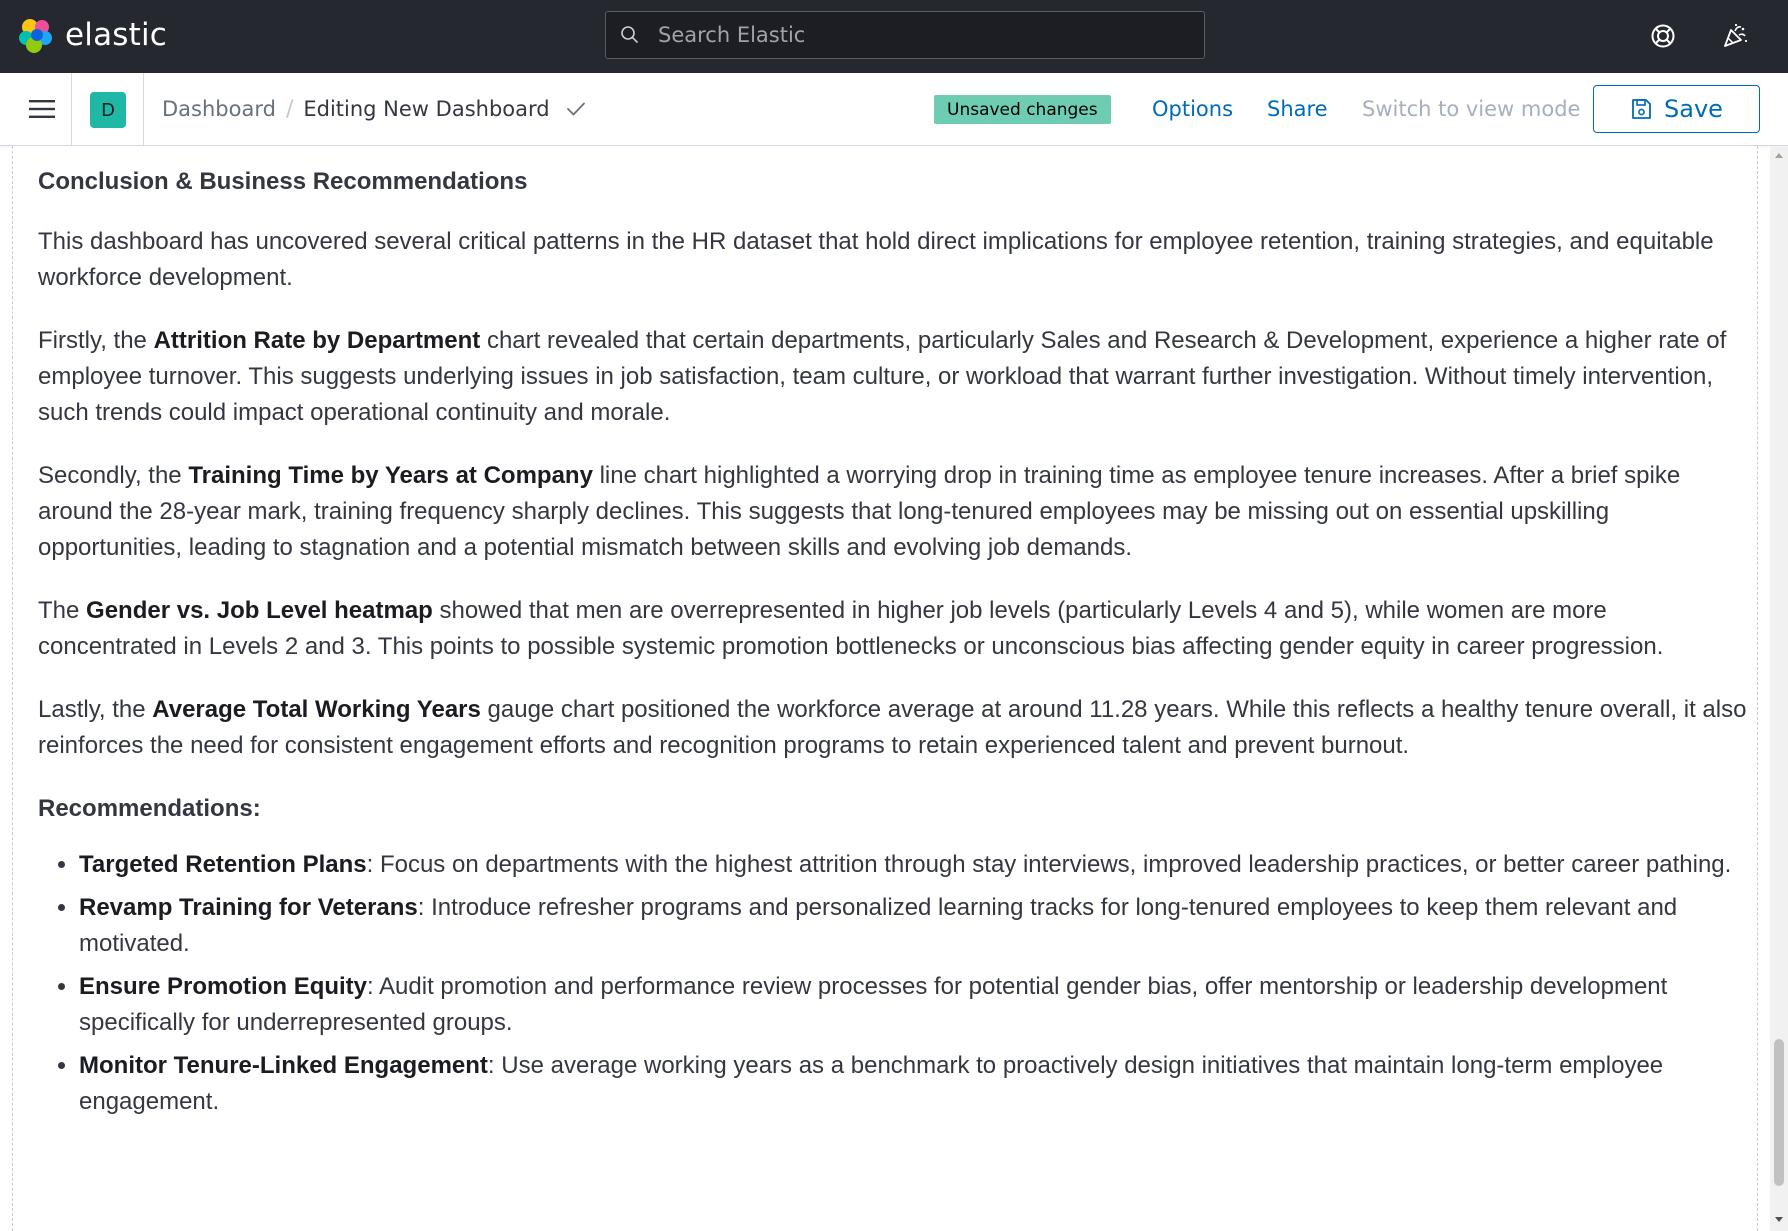 This screenshot has height=1231, width=1788. What do you see at coordinates (96, 340) in the screenshot?
I see `paragraph-text: Firstly, the` at bounding box center [96, 340].